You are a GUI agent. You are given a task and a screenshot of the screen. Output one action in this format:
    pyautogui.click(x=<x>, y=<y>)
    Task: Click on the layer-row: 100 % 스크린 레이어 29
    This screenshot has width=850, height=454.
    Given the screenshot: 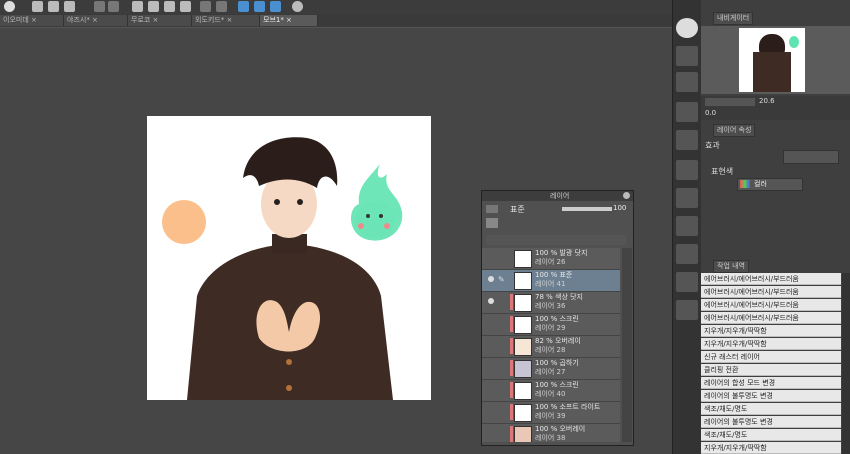 What is the action you would take?
    pyautogui.click(x=551, y=325)
    